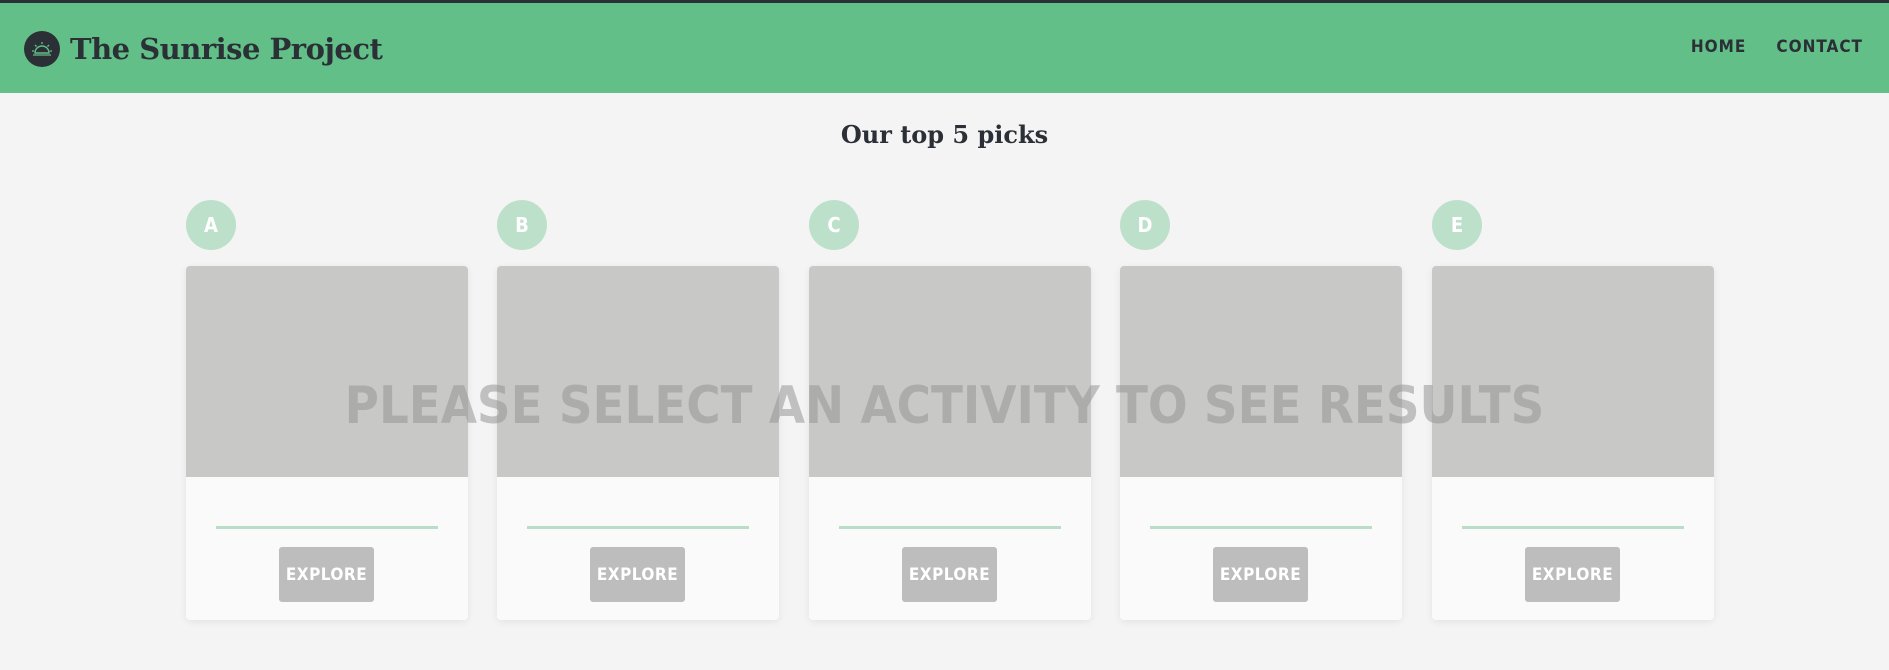 Image resolution: width=1889 pixels, height=670 pixels. I want to click on explore-button-c: EXPLORE, so click(949, 574).